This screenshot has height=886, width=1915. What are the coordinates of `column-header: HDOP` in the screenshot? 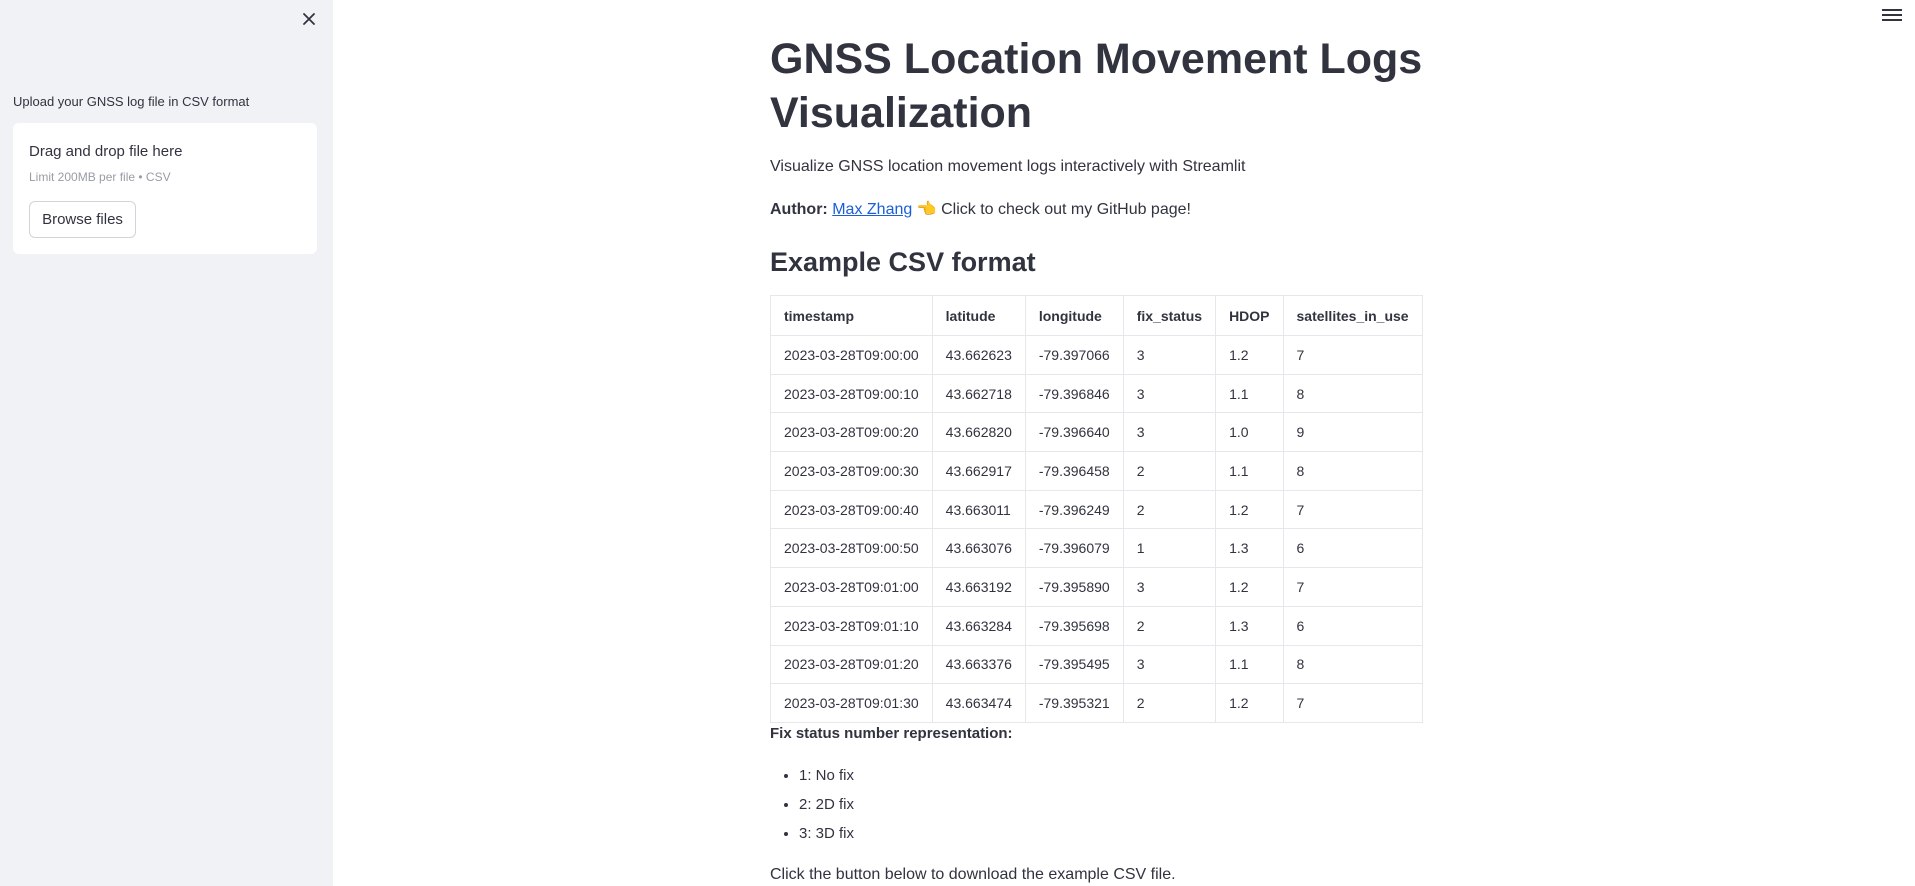 It's located at (1249, 315).